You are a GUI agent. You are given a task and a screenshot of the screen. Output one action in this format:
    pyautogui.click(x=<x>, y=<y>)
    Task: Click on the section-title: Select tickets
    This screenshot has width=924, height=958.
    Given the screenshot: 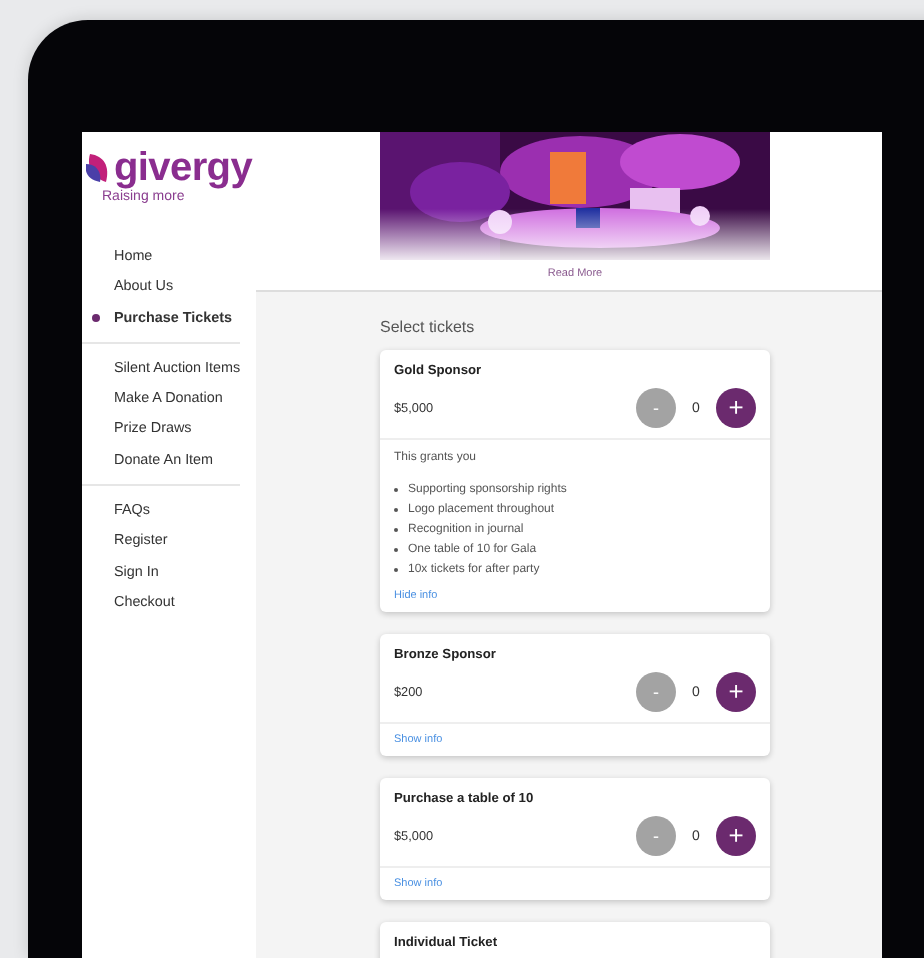 What is the action you would take?
    pyautogui.click(x=428, y=327)
    